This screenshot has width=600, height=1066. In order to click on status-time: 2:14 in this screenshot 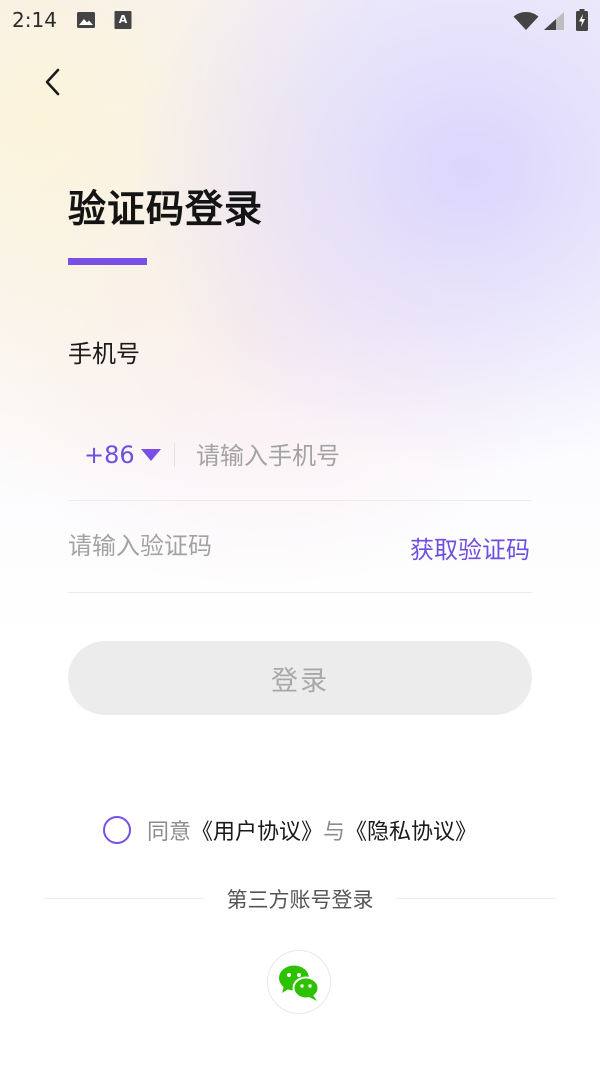, I will do `click(34, 20)`.